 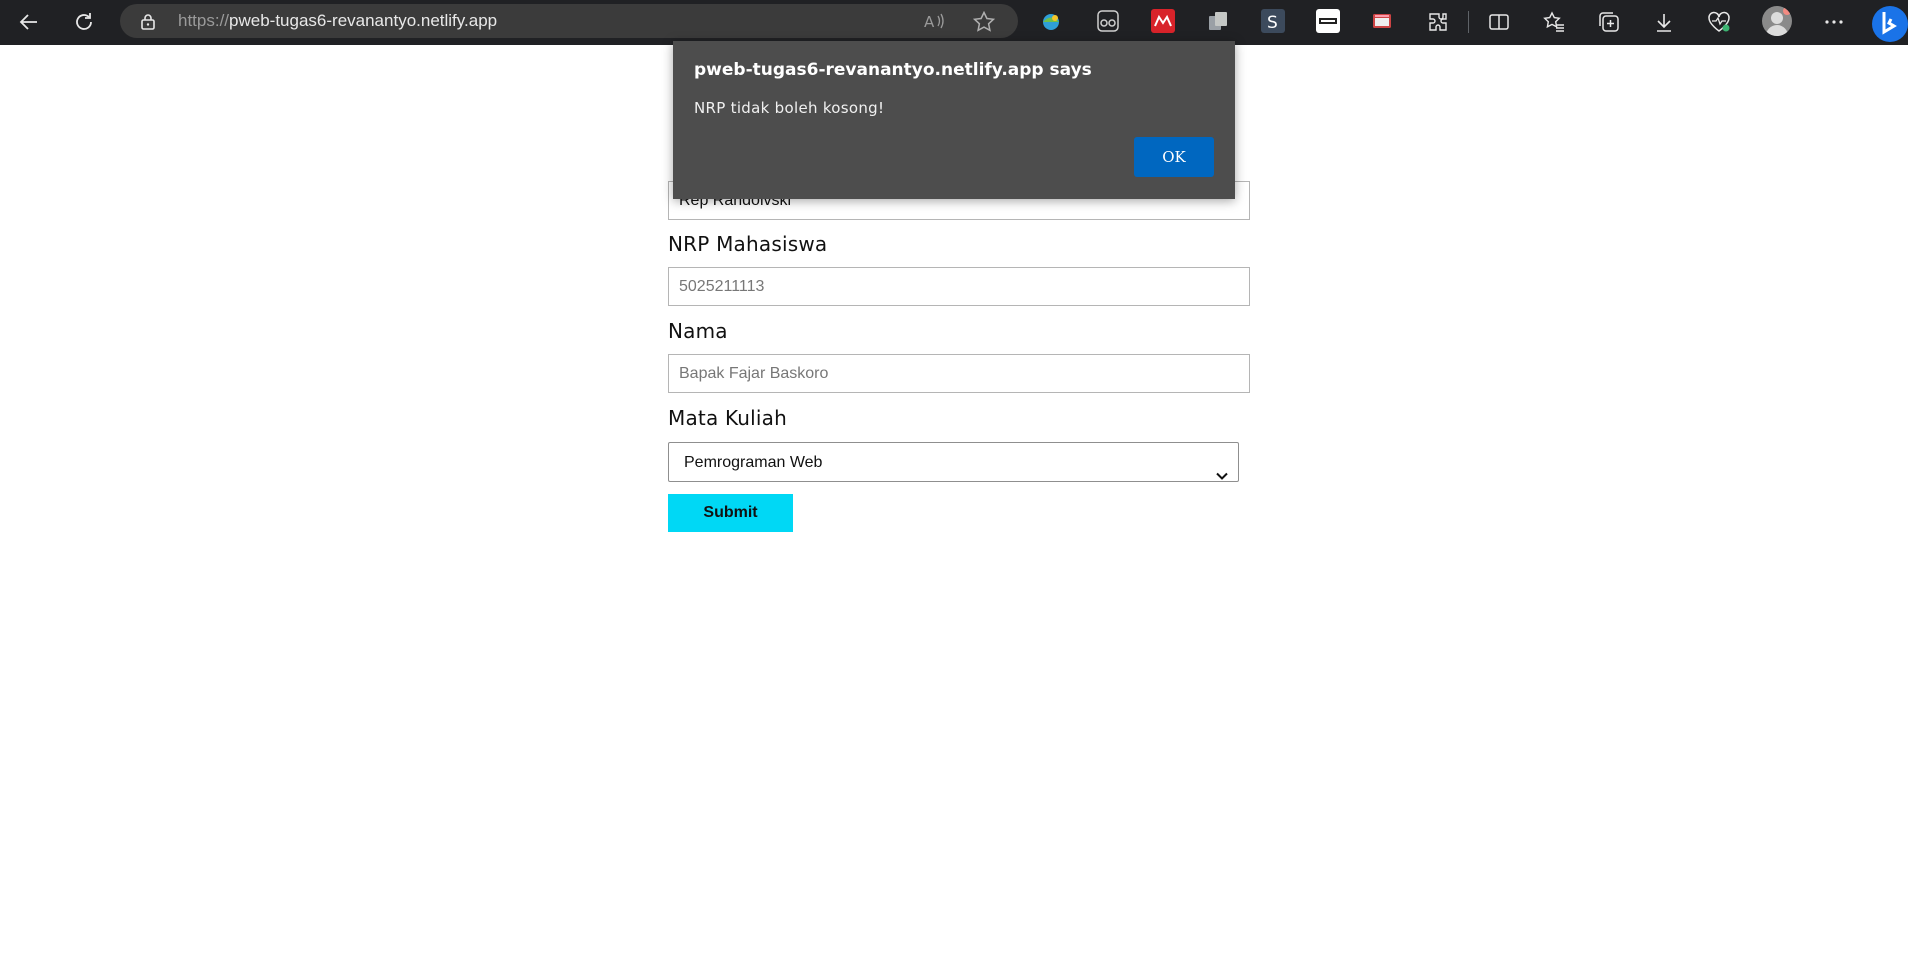 I want to click on extension-mendeley-icon, so click(x=1163, y=21).